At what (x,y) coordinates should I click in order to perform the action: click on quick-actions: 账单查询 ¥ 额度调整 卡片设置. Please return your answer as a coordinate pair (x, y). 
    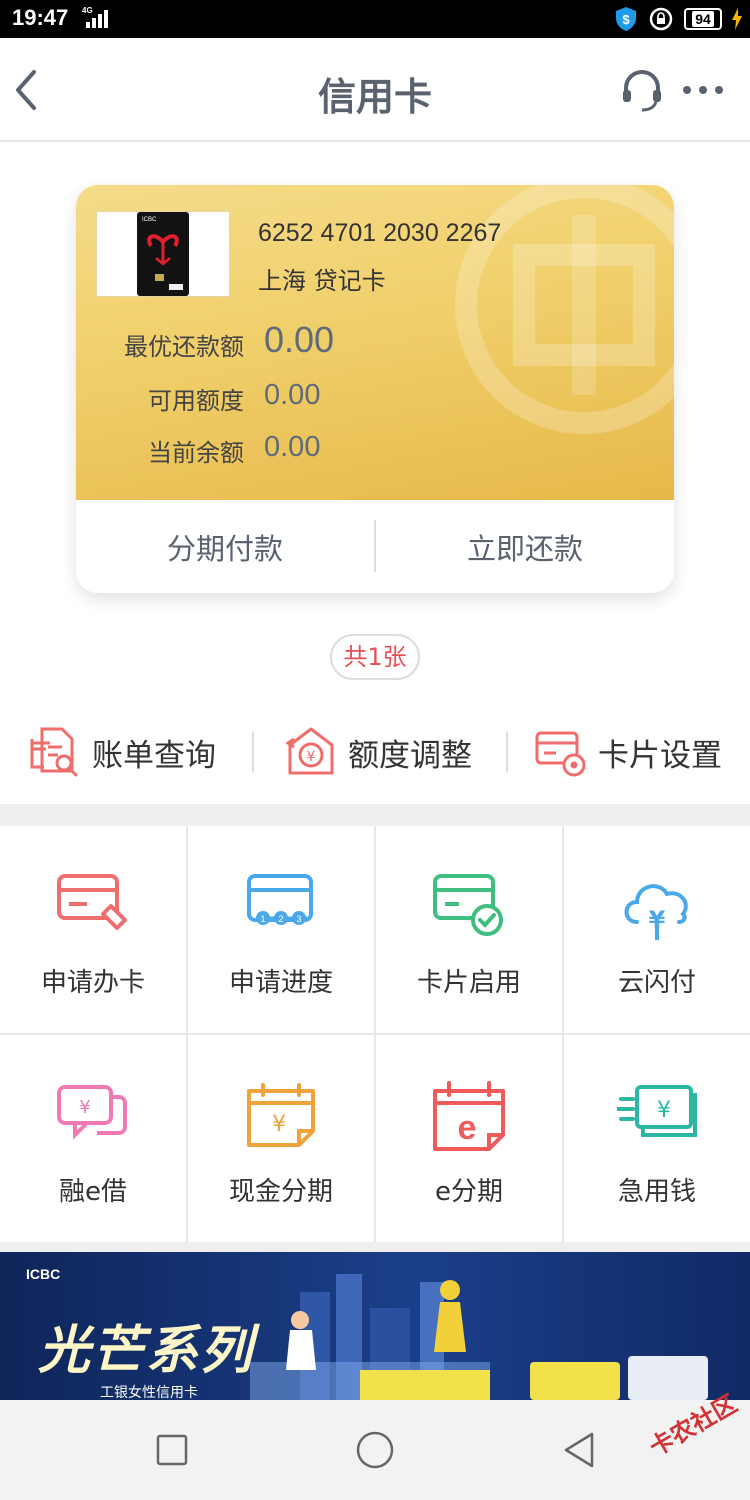
    Looking at the image, I should click on (375, 750).